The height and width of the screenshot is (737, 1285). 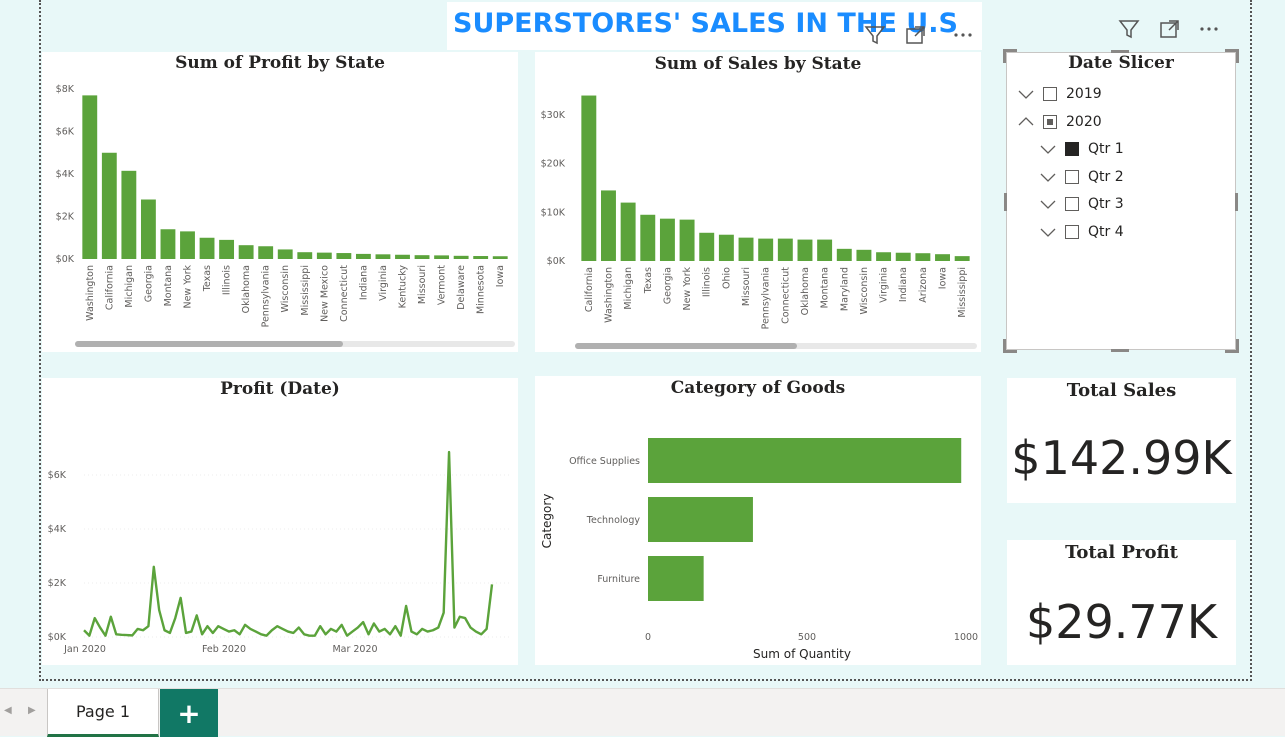 What do you see at coordinates (785, 295) in the screenshot?
I see `x-tick-label: Connecticut` at bounding box center [785, 295].